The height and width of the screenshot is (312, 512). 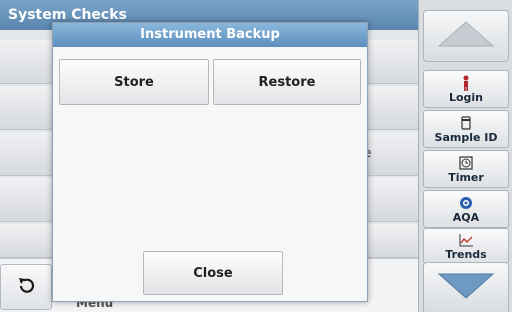 What do you see at coordinates (466, 203) in the screenshot?
I see `aqa-icon` at bounding box center [466, 203].